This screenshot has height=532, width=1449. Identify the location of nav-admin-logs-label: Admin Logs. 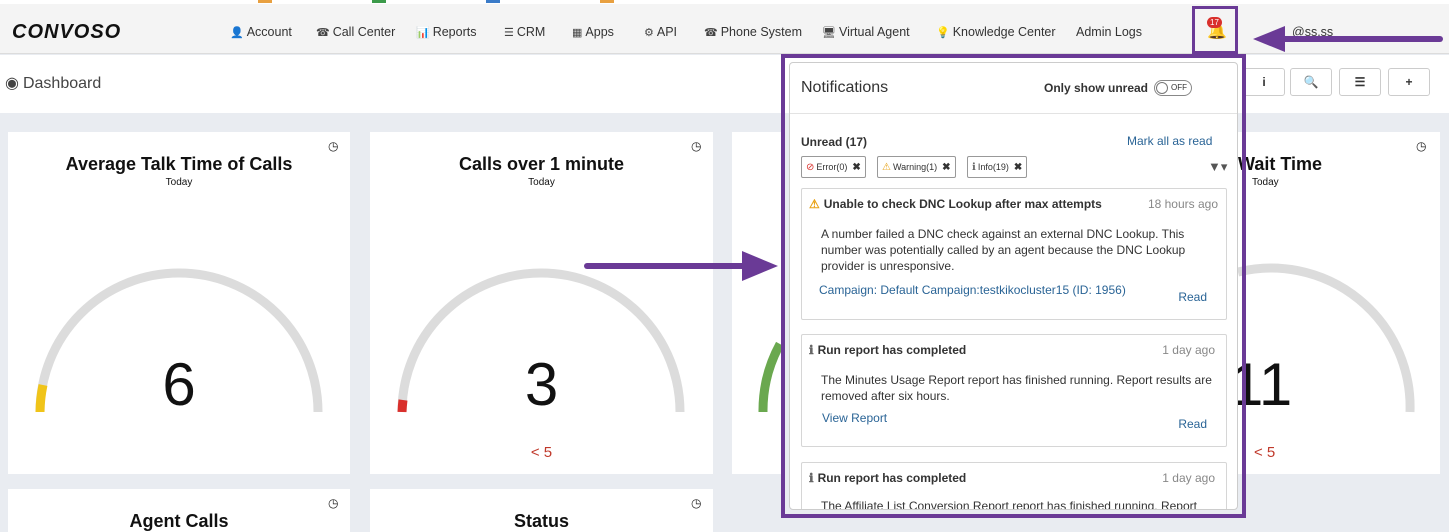
(1109, 32).